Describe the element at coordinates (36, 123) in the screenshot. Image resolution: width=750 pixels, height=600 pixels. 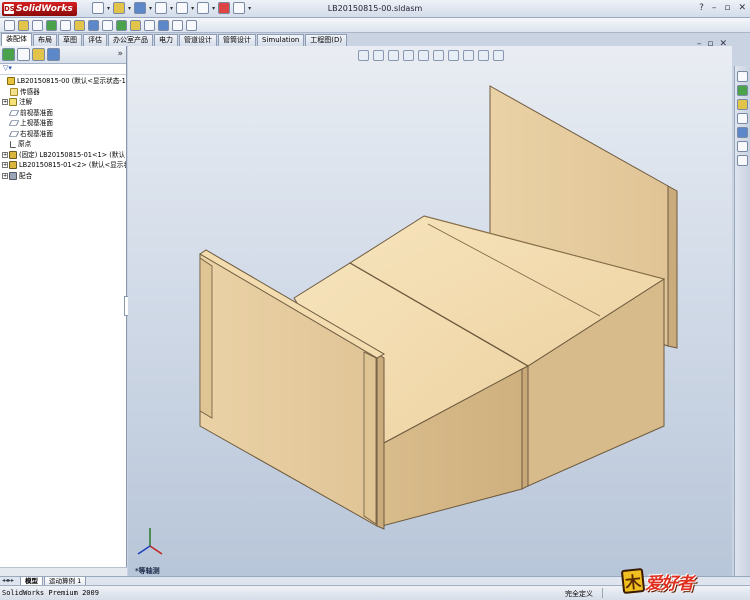
I see `tree-item-label: 上视基准面` at that location.